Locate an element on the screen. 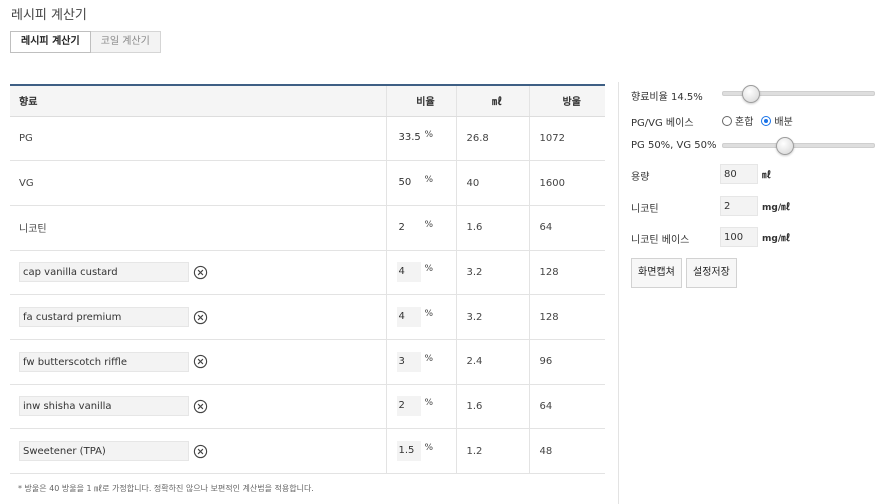 Image resolution: width=875 pixels, height=504 pixels. tab-bar: 레시피 계산기 코일 계산기 is located at coordinates (85, 42).